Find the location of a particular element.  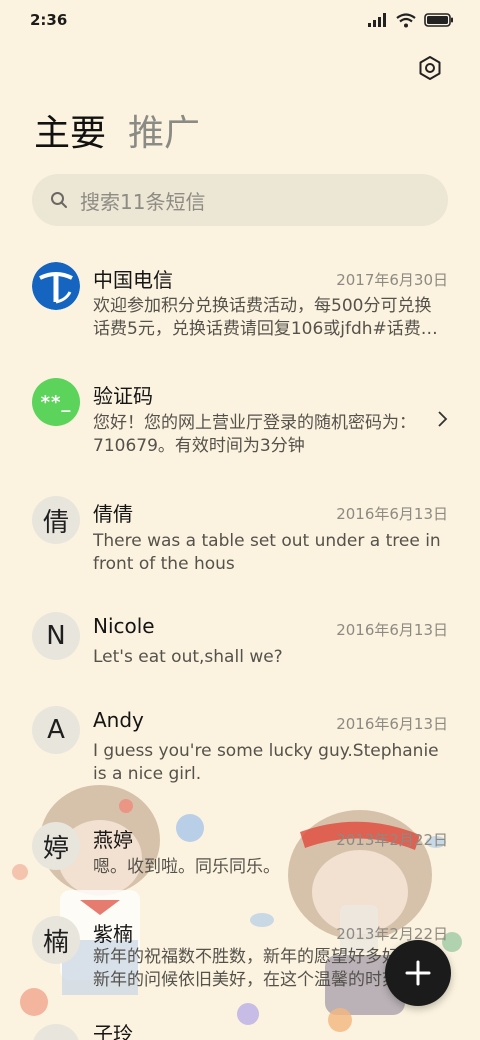

avatar: N is located at coordinates (56, 636).